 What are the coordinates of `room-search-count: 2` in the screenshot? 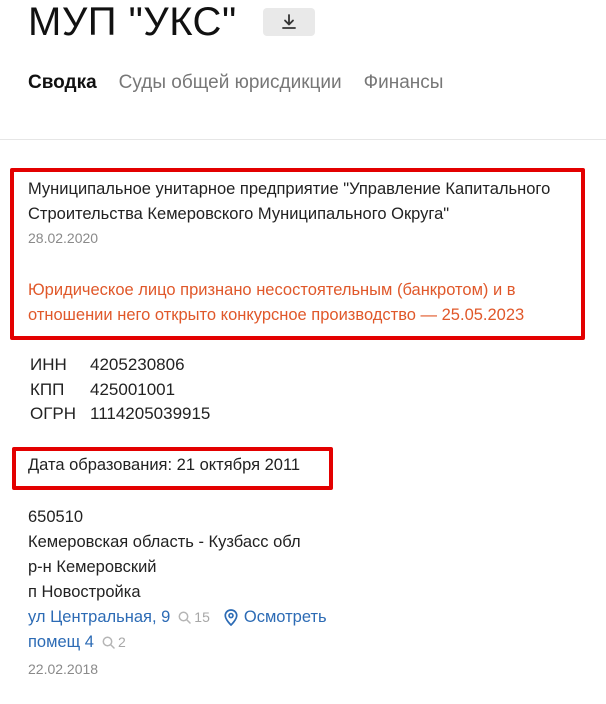 It's located at (114, 642).